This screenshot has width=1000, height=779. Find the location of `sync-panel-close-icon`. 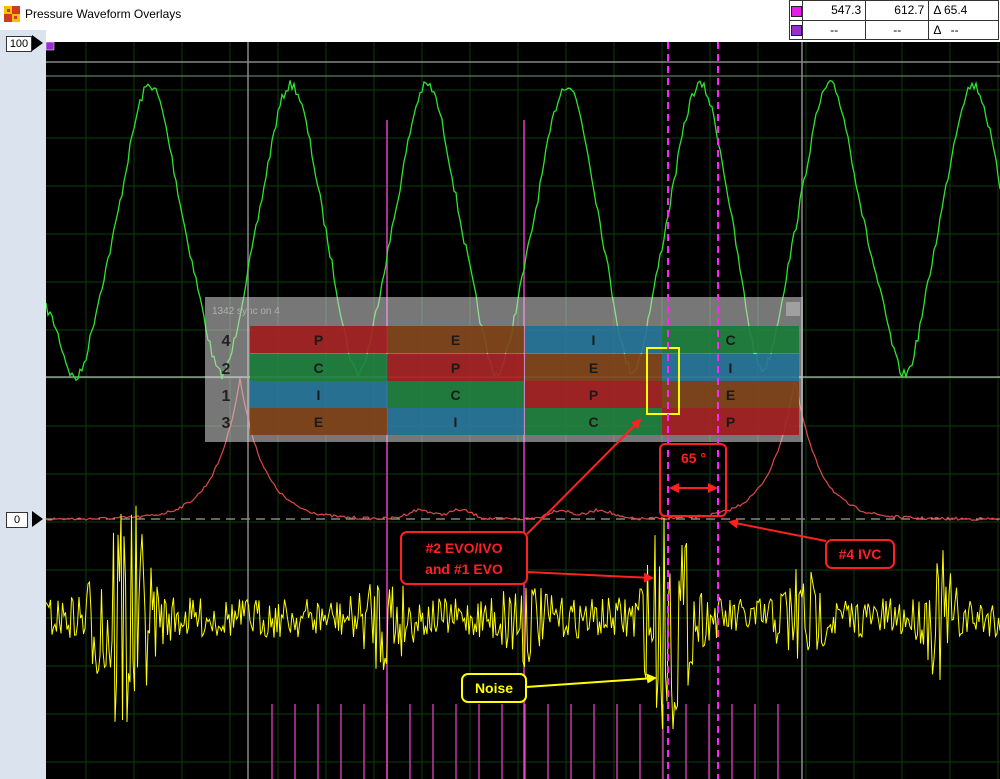

sync-panel-close-icon is located at coordinates (793, 309).